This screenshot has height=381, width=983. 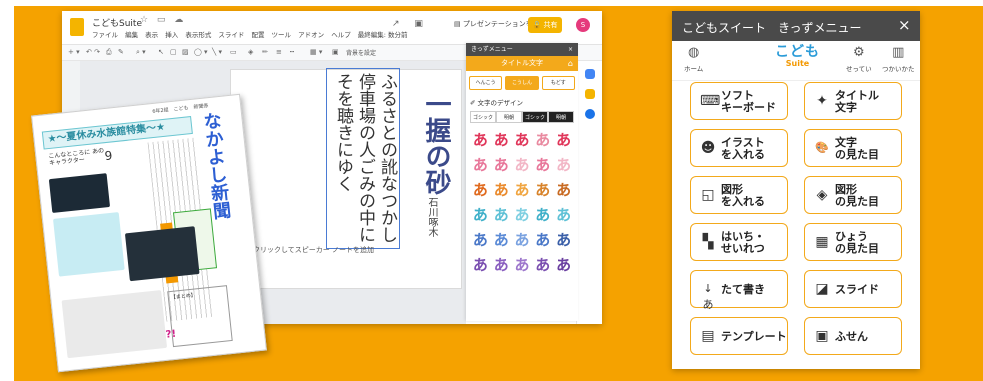 What do you see at coordinates (109, 52) in the screenshot?
I see `print-icon: ⎙` at bounding box center [109, 52].